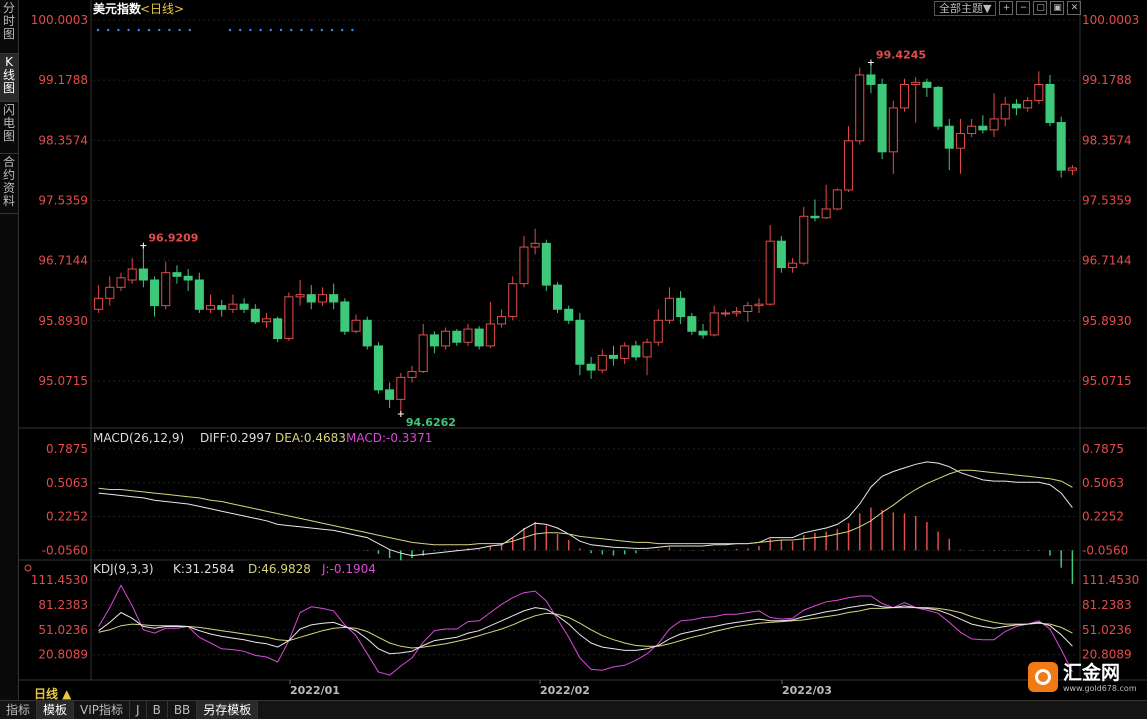  Describe the element at coordinates (157, 710) in the screenshot. I see `bottom-tab-b: B` at that location.